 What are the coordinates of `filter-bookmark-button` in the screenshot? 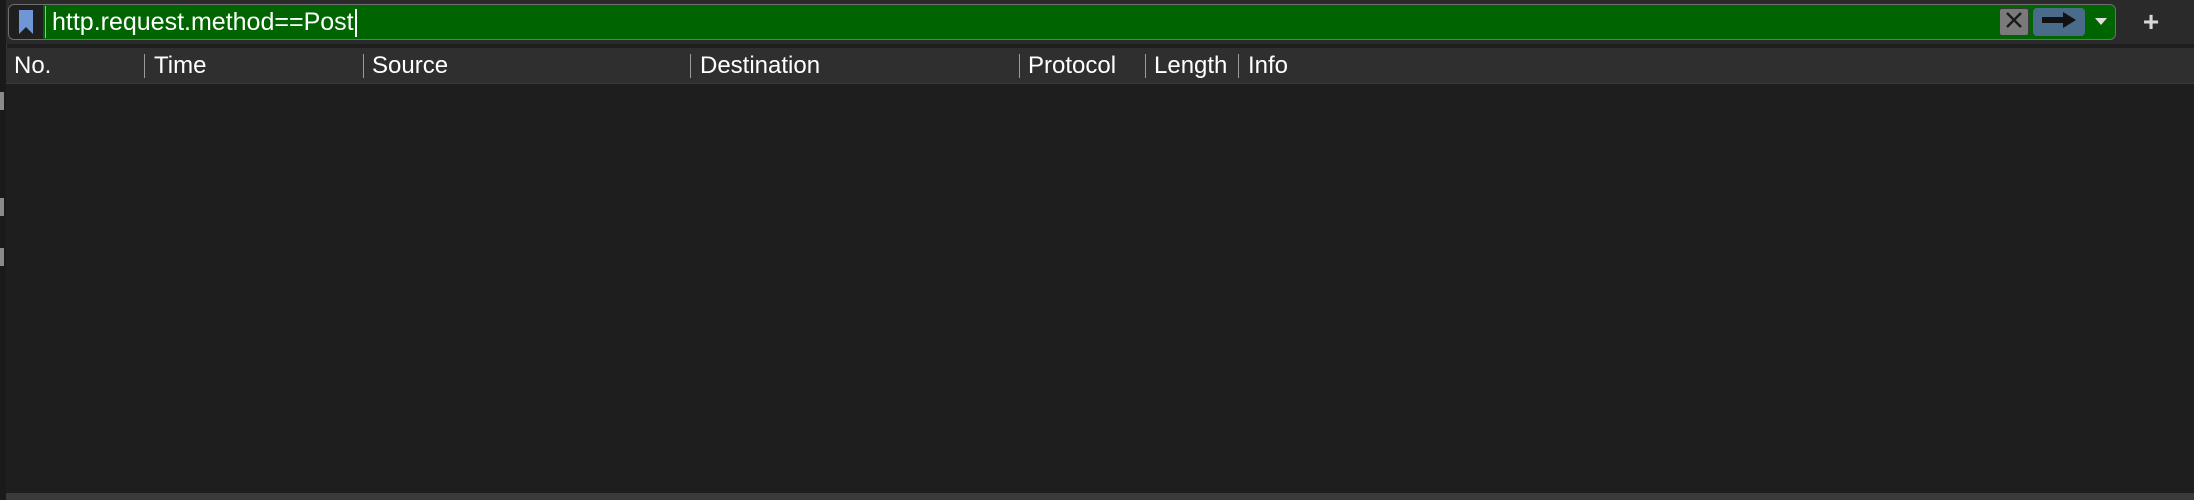 It's located at (26, 22).